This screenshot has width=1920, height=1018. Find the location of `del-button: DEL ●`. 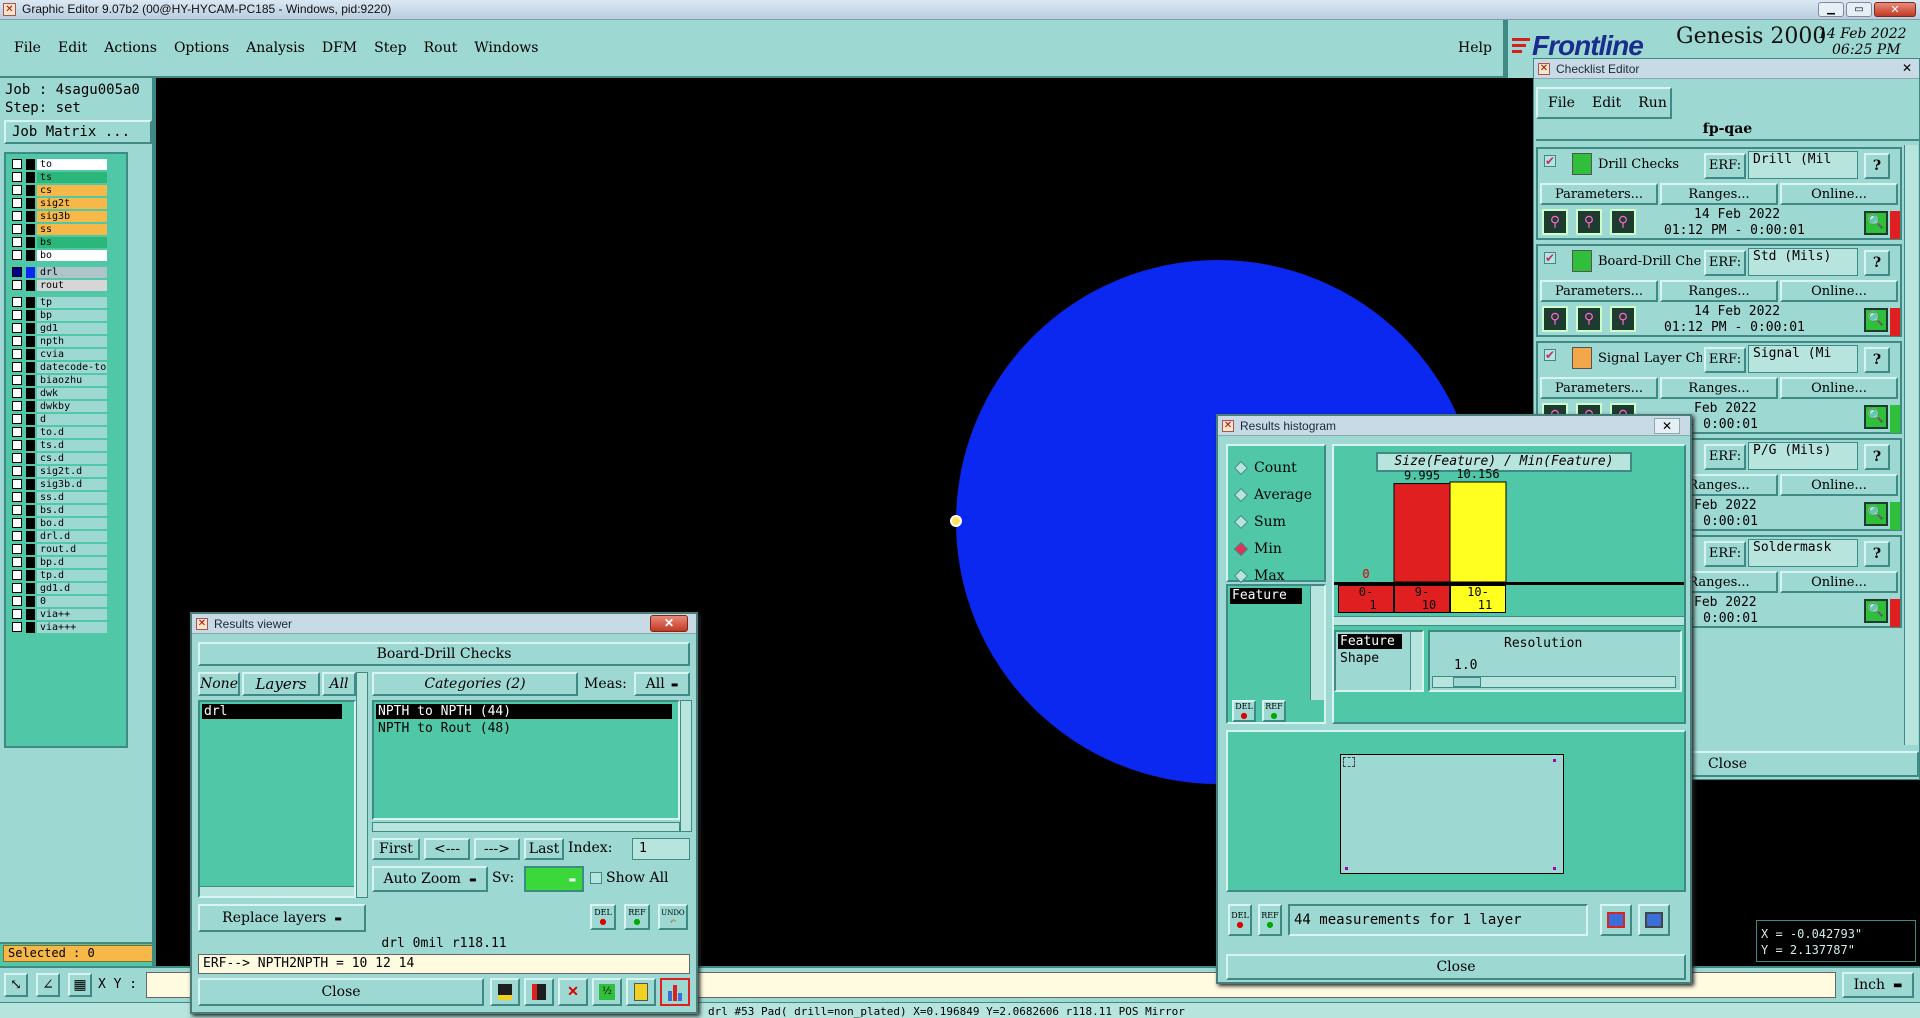

del-button: DEL ● is located at coordinates (1244, 711).